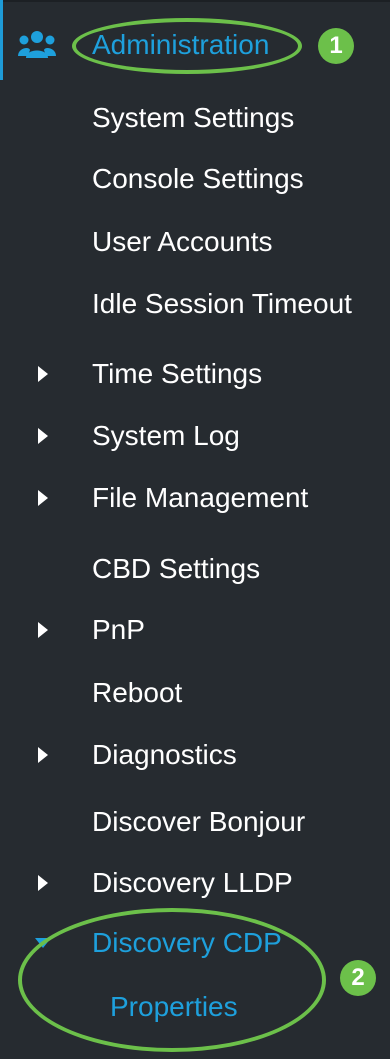  What do you see at coordinates (166, 436) in the screenshot?
I see `menu-item-system-log: System Log` at bounding box center [166, 436].